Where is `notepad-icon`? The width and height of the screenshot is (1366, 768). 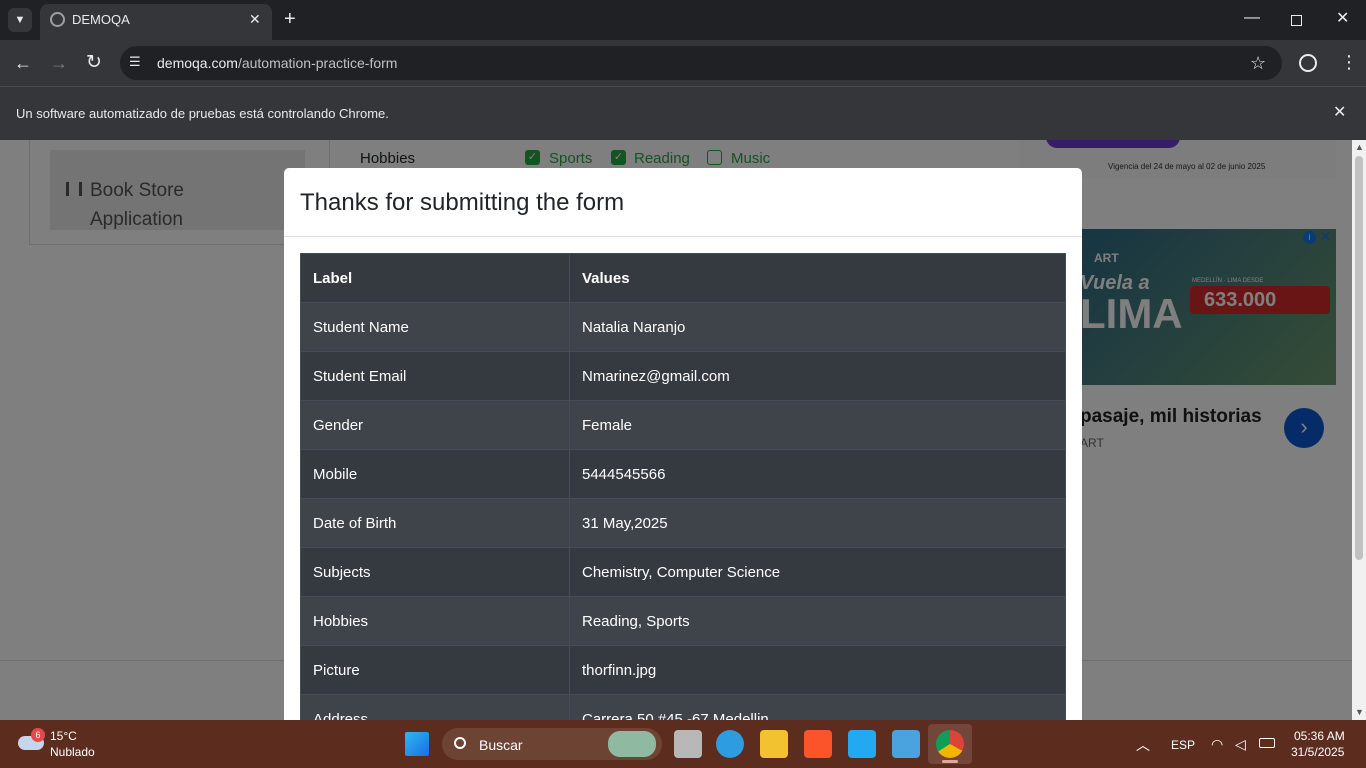
notepad-icon is located at coordinates (906, 744).